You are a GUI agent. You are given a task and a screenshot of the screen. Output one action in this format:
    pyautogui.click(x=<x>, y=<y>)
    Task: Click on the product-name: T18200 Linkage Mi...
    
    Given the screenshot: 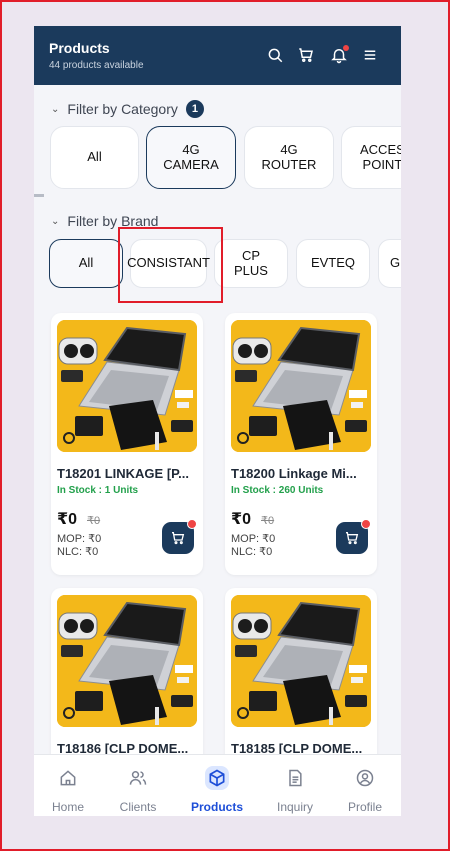 What is the action you would take?
    pyautogui.click(x=294, y=473)
    